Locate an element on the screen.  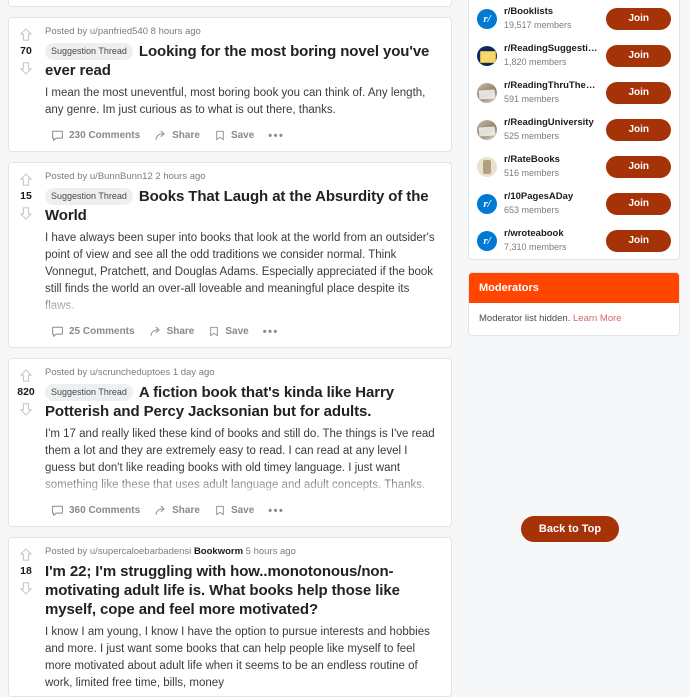
comments-button: 25 Comments is located at coordinates (93, 331).